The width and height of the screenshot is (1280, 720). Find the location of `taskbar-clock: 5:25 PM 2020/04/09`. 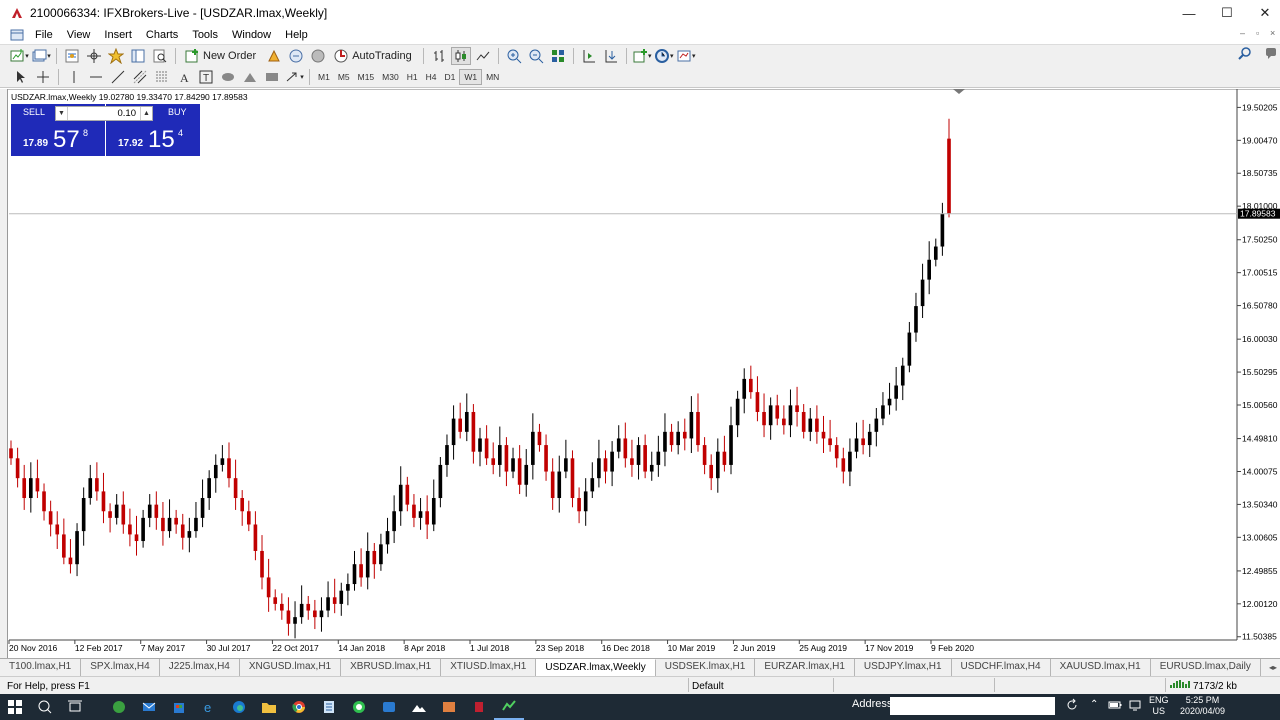

taskbar-clock: 5:25 PM 2020/04/09 is located at coordinates (1202, 706).